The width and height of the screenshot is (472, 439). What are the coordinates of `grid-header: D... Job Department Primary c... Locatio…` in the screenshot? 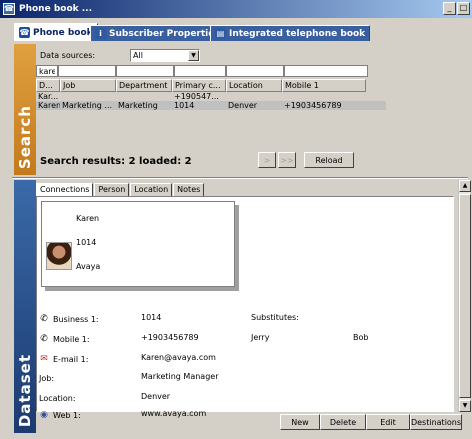 It's located at (211, 85).